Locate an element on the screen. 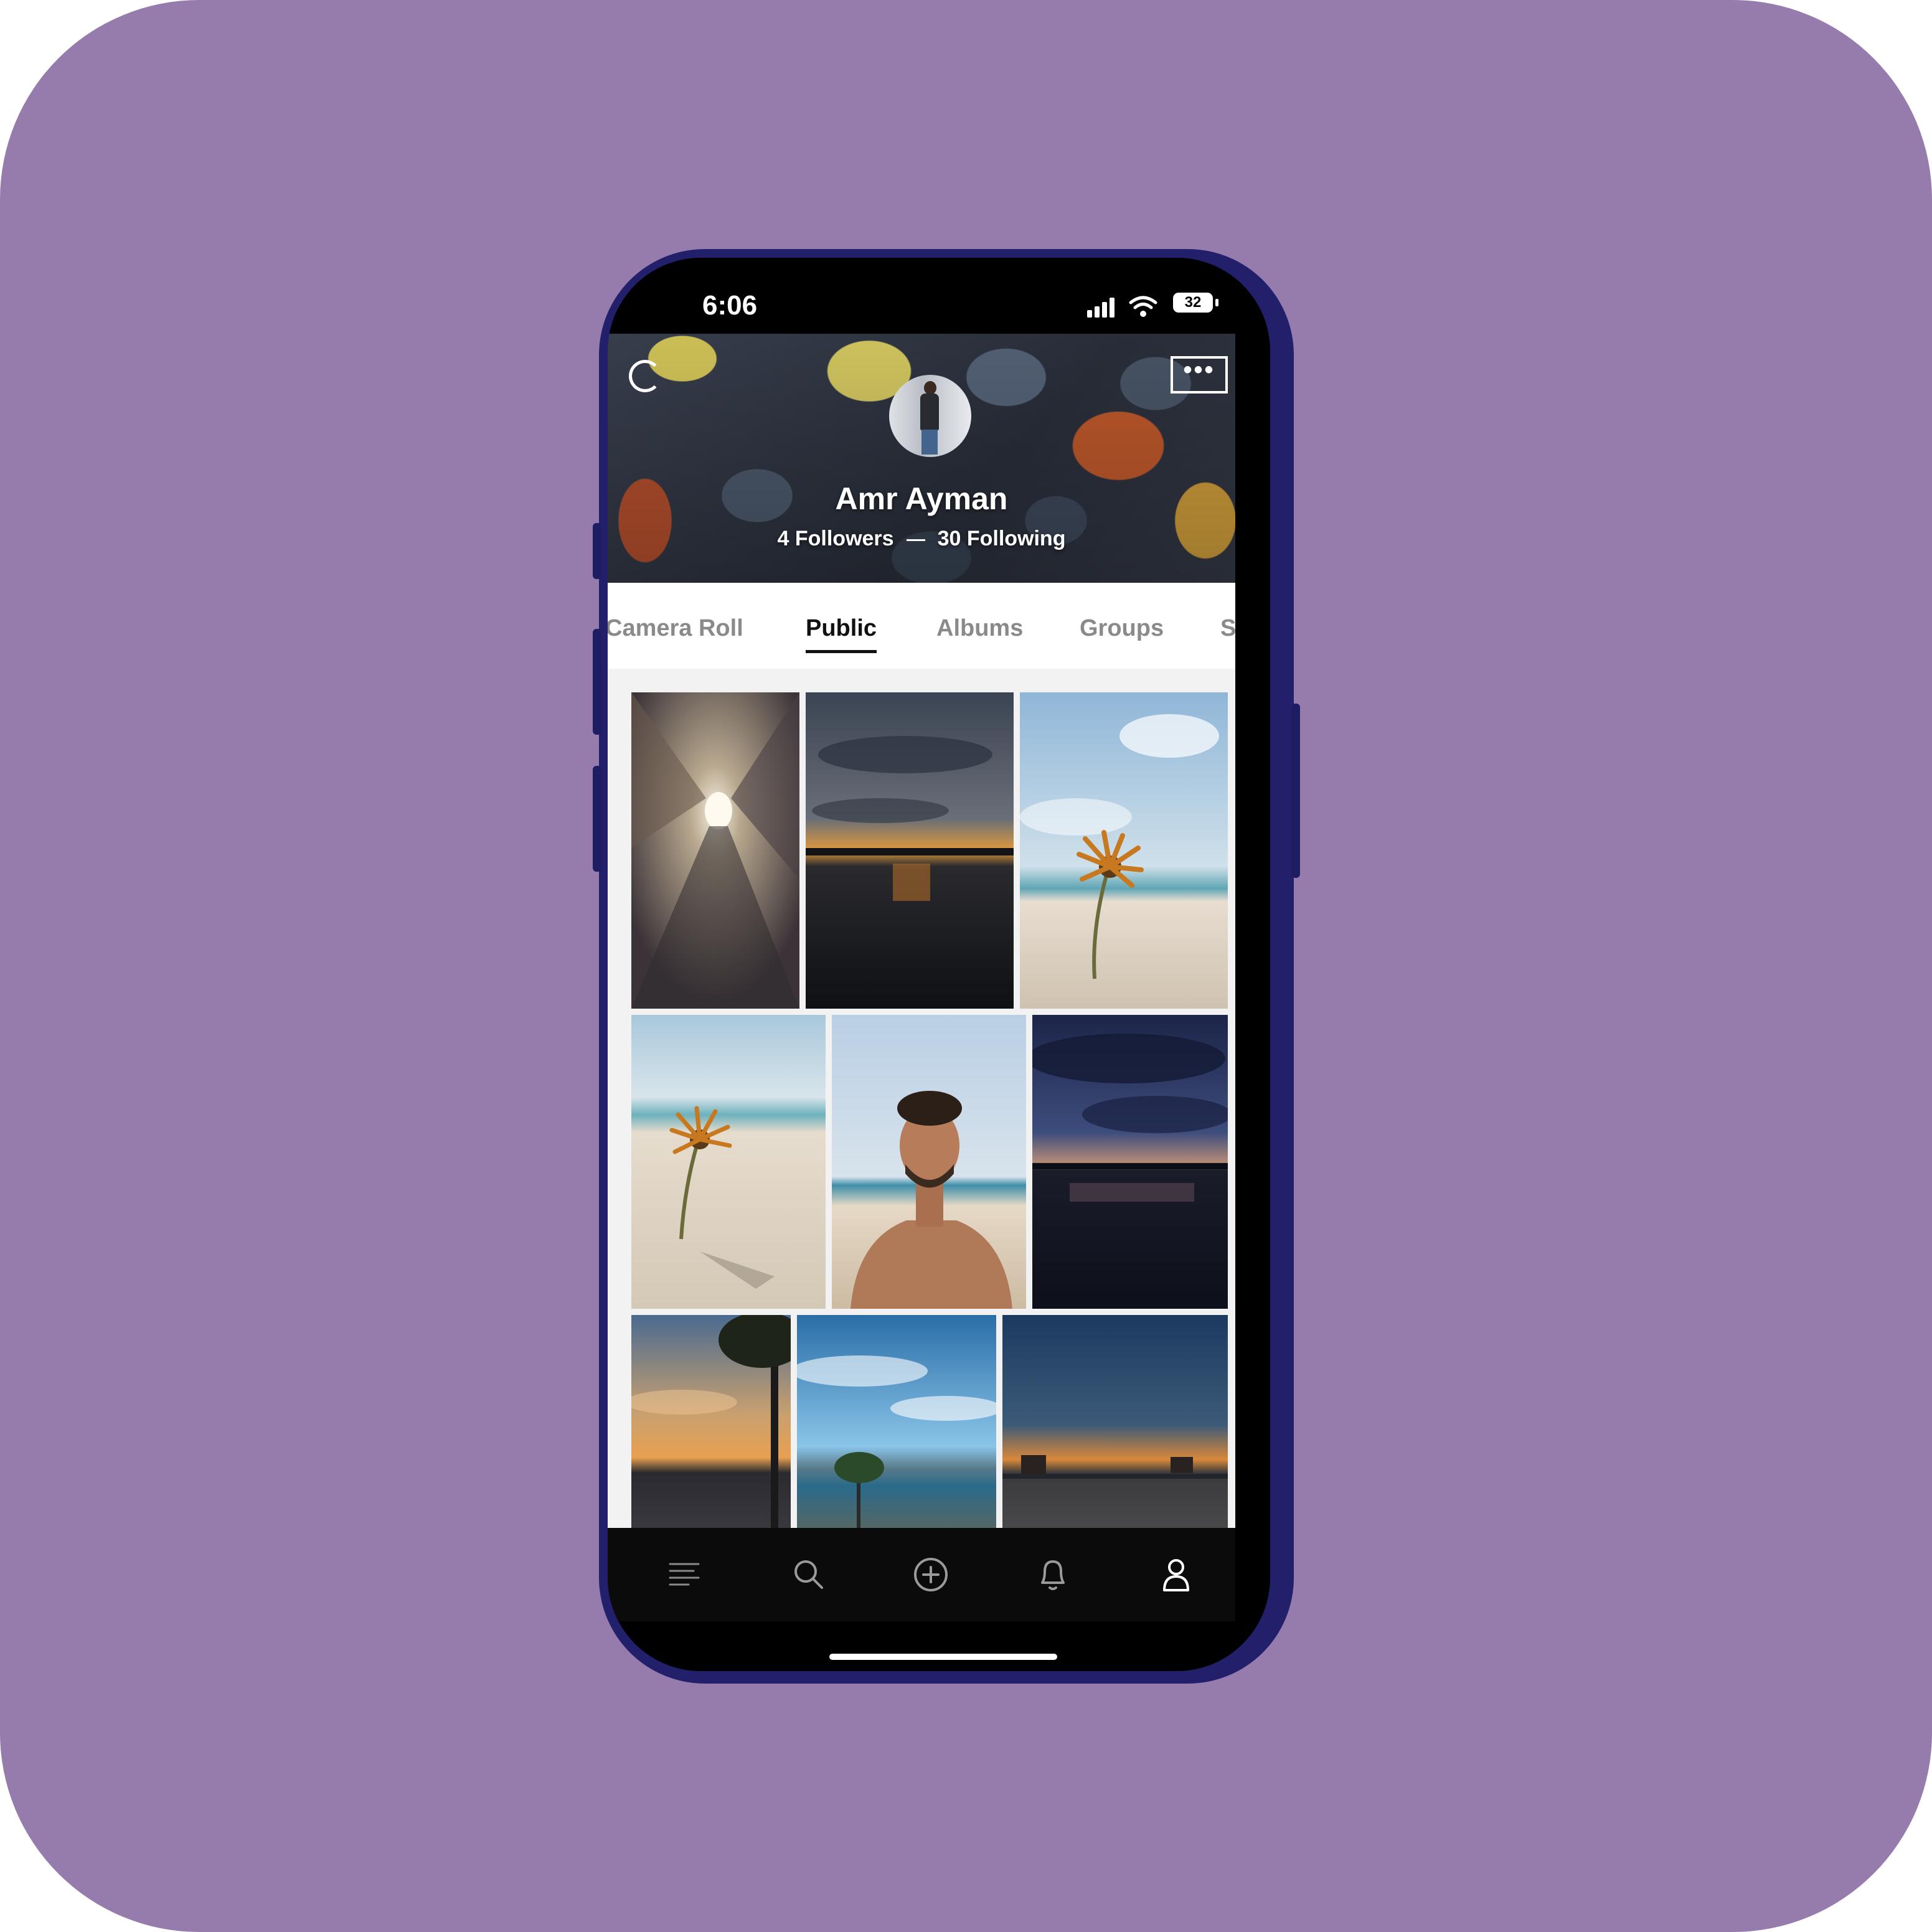 This screenshot has height=1932, width=1932. photo-blue-sky is located at coordinates (896, 1424).